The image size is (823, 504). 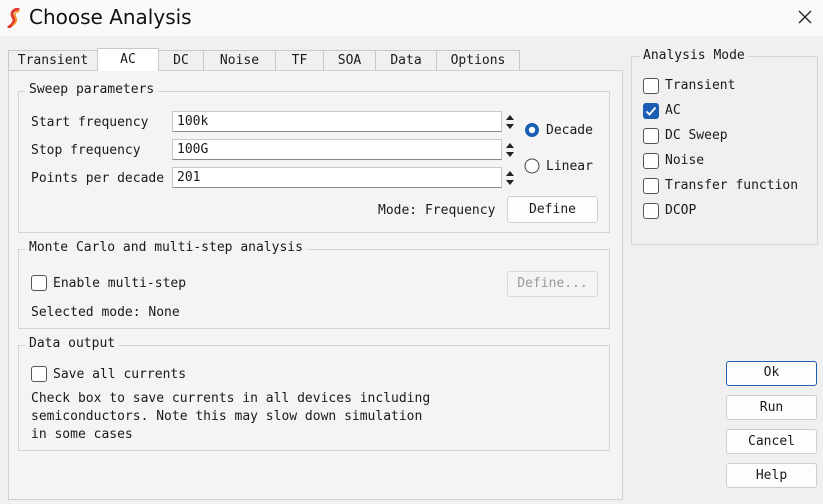 What do you see at coordinates (805, 17) in the screenshot?
I see `close-icon` at bounding box center [805, 17].